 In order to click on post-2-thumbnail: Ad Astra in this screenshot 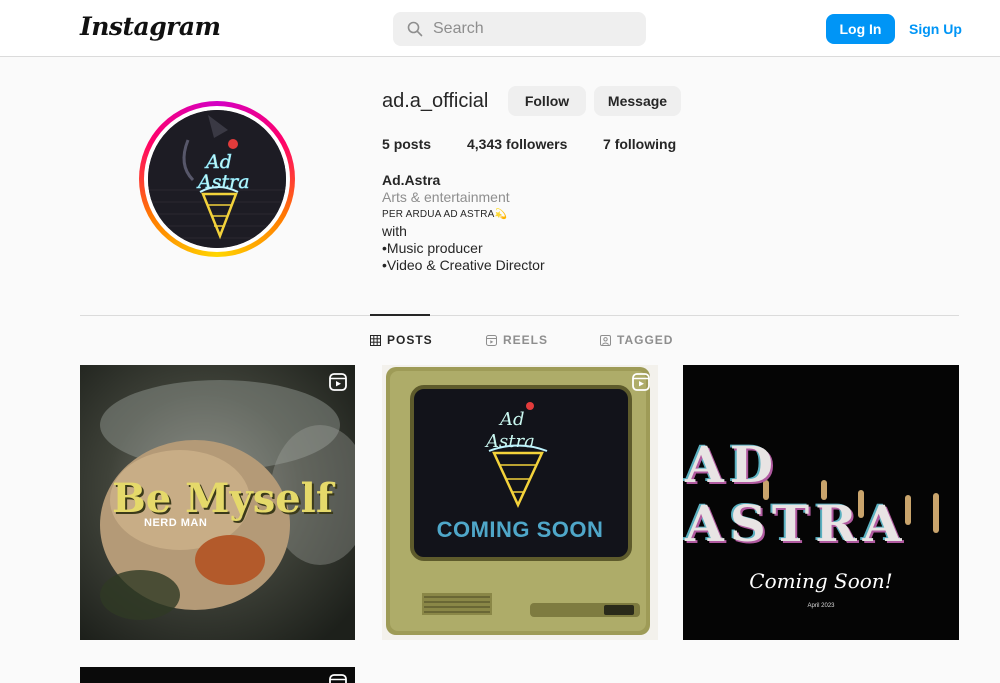, I will do `click(520, 502)`.